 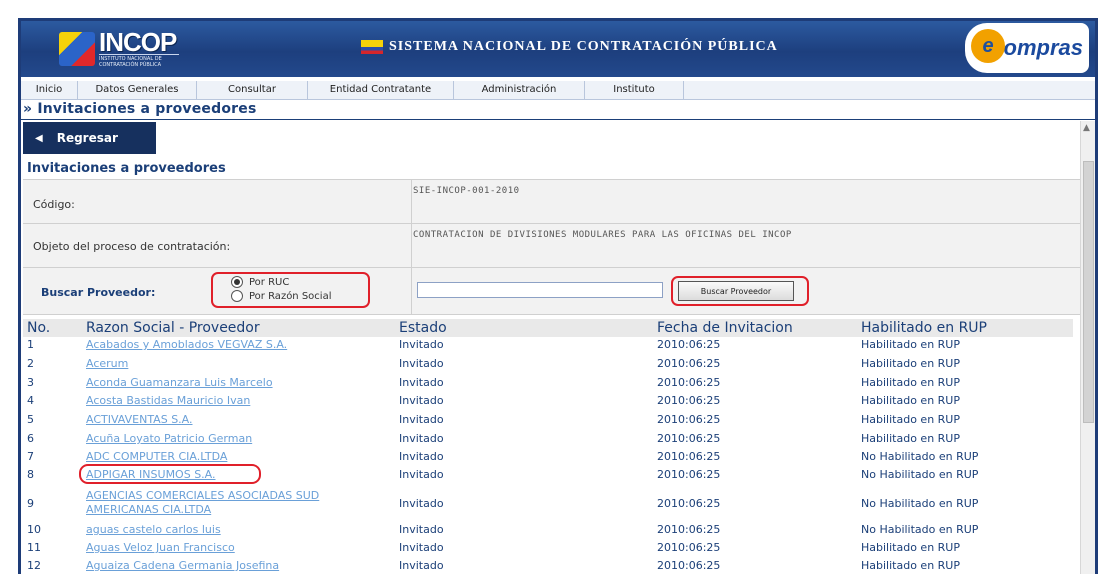 I want to click on incop-flag-icon, so click(x=77, y=49).